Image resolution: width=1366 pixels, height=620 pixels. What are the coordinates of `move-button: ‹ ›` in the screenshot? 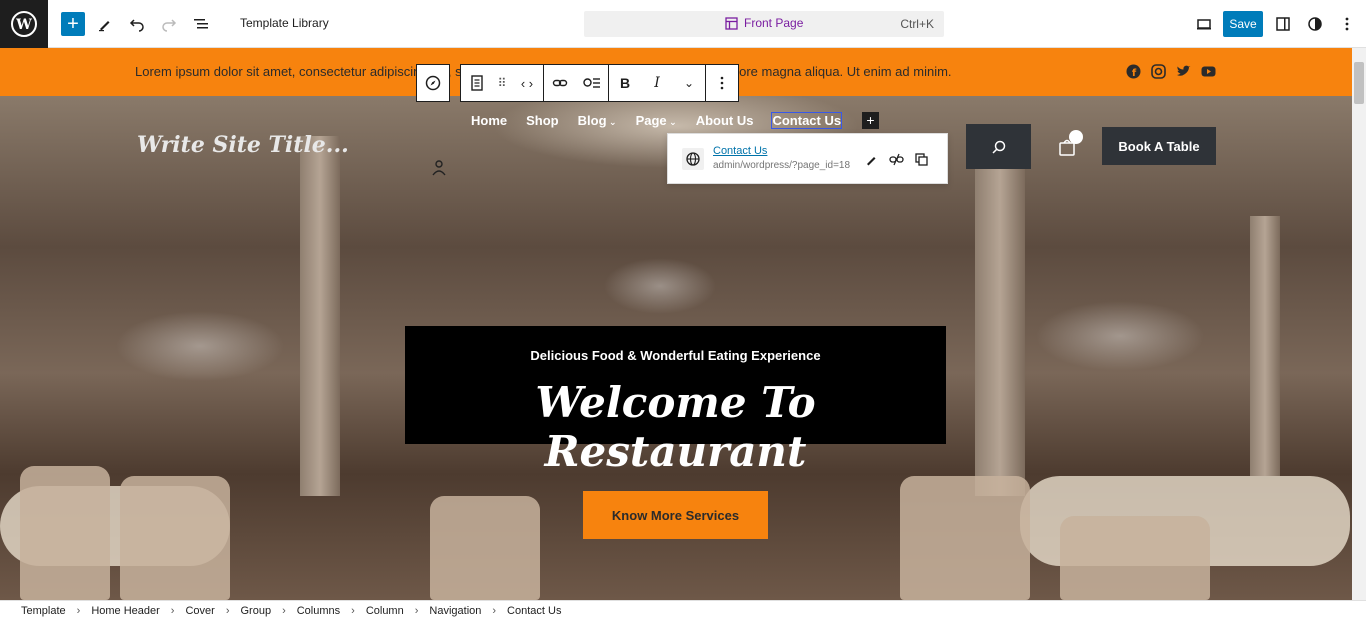 It's located at (527, 83).